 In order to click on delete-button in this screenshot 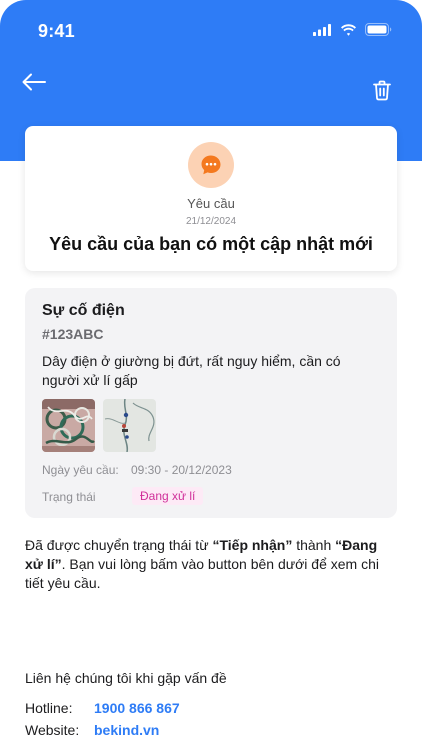, I will do `click(382, 90)`.